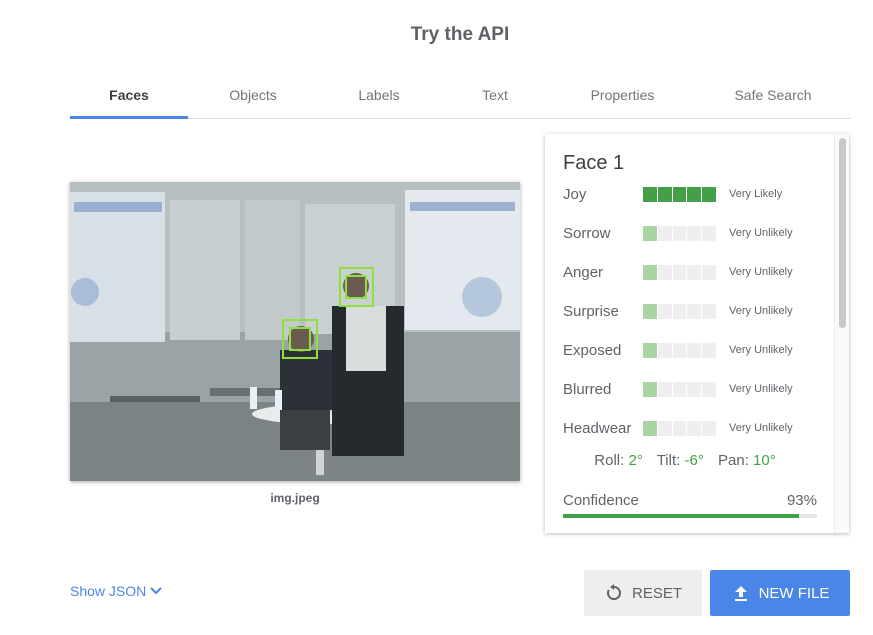  I want to click on face-title: Face 1, so click(594, 163).